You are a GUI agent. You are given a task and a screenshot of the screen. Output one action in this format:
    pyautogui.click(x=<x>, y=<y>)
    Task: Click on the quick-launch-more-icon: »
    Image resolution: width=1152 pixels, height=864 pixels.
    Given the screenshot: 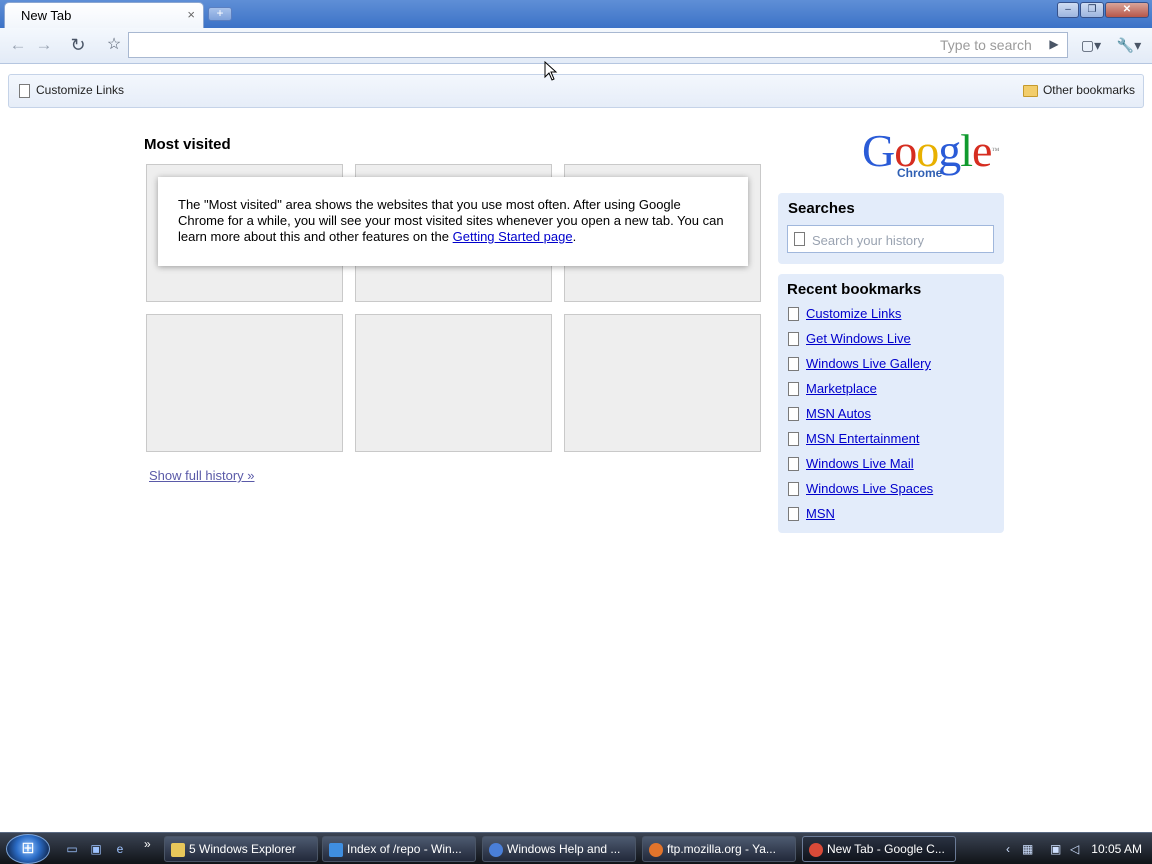 What is the action you would take?
    pyautogui.click(x=147, y=844)
    